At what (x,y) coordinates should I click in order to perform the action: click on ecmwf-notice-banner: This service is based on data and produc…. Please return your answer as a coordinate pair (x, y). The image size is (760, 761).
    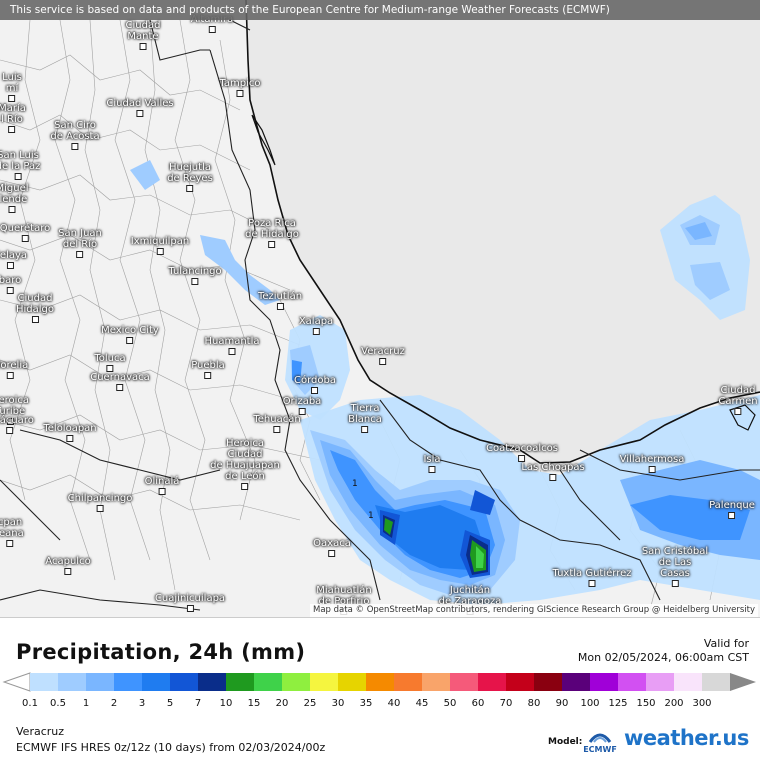
    Looking at the image, I should click on (380, 10).